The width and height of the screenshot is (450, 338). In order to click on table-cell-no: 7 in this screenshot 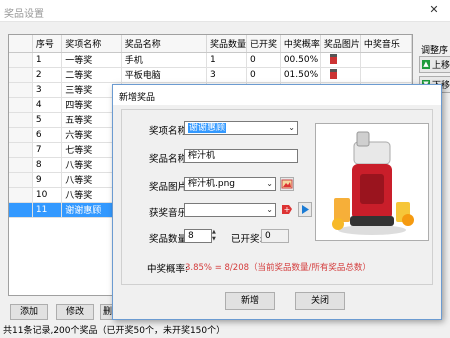, I will do `click(47, 150)`.